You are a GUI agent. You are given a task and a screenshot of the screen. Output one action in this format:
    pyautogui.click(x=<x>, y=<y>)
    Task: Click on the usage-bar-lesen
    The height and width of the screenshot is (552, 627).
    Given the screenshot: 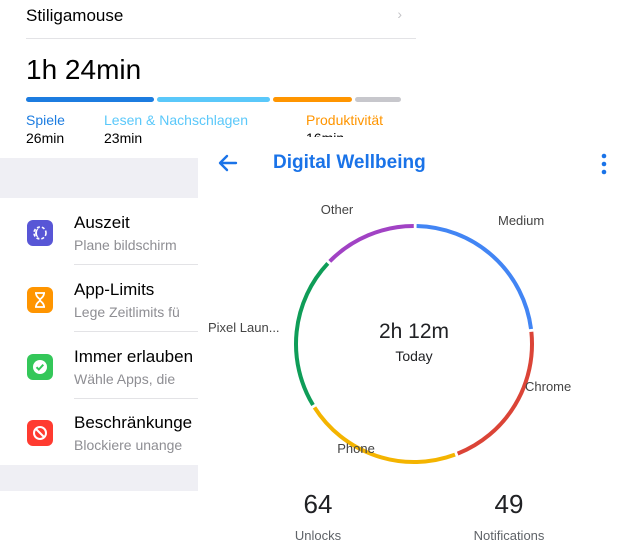 What is the action you would take?
    pyautogui.click(x=213, y=99)
    